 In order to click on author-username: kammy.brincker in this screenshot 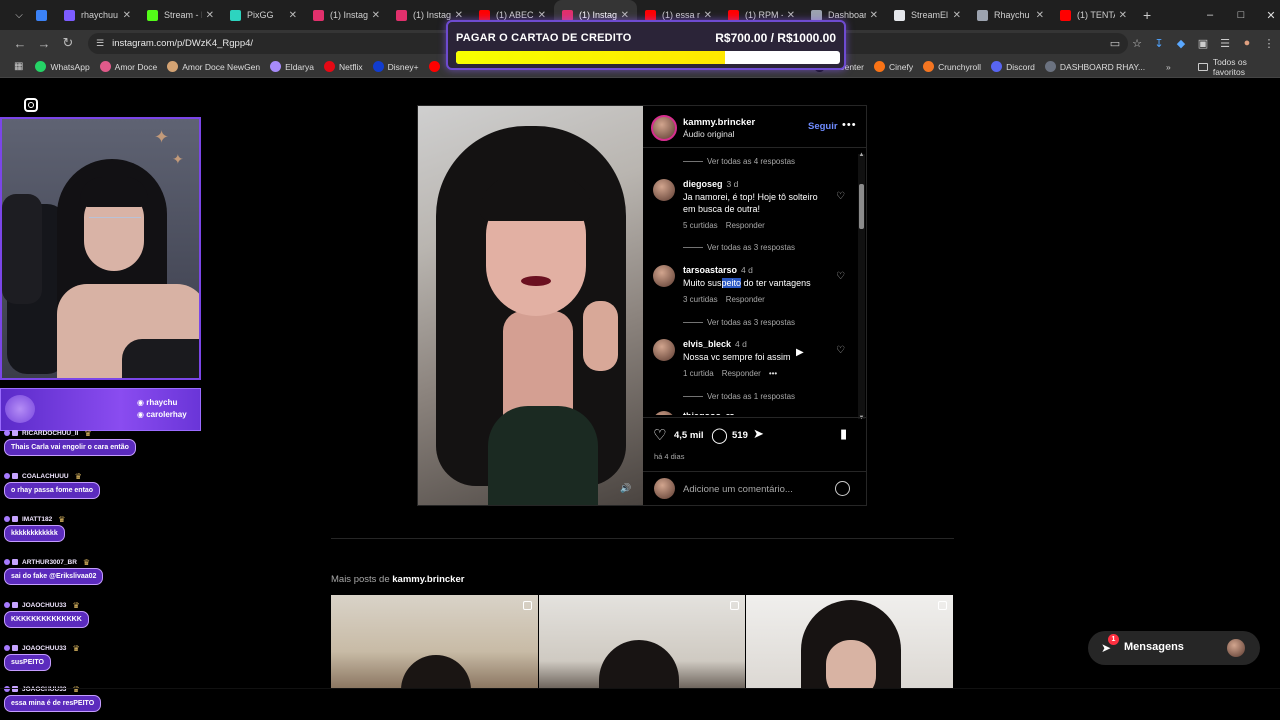, I will do `click(719, 122)`.